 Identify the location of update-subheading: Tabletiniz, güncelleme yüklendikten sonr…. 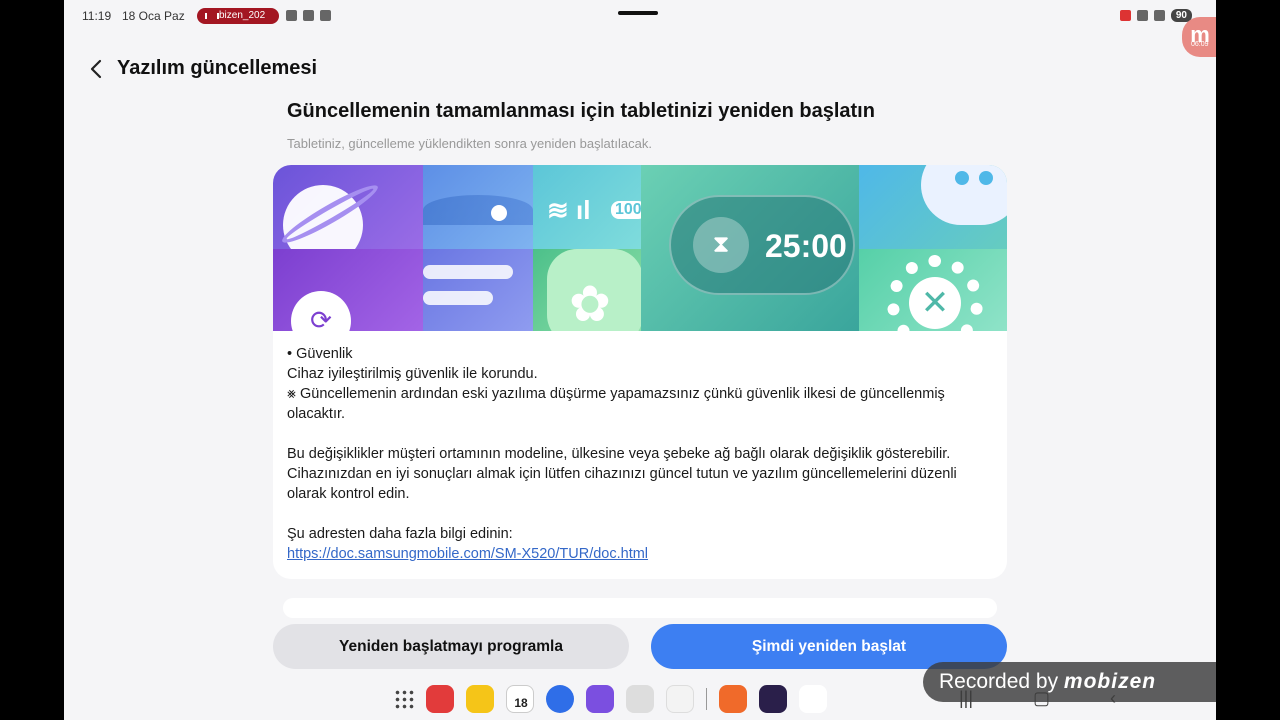
(469, 143).